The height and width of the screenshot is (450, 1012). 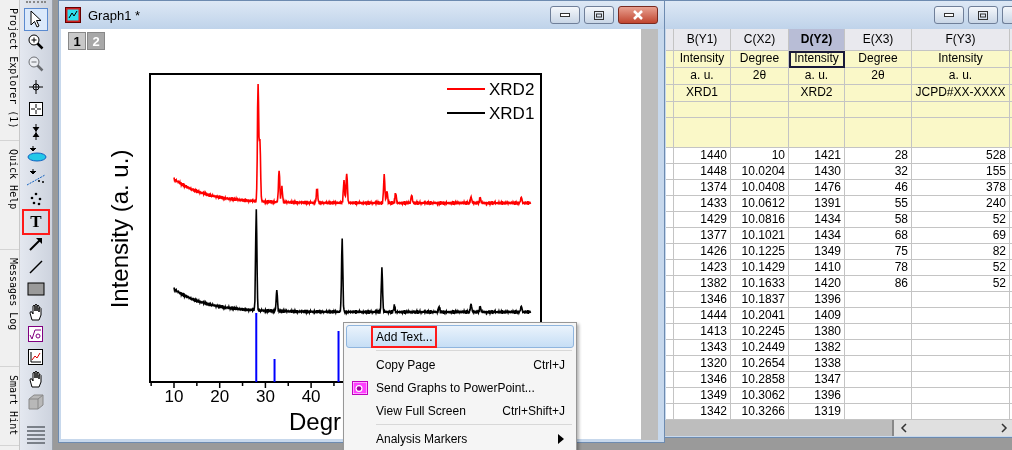 What do you see at coordinates (817, 172) in the screenshot?
I see `table-cell: 1430` at bounding box center [817, 172].